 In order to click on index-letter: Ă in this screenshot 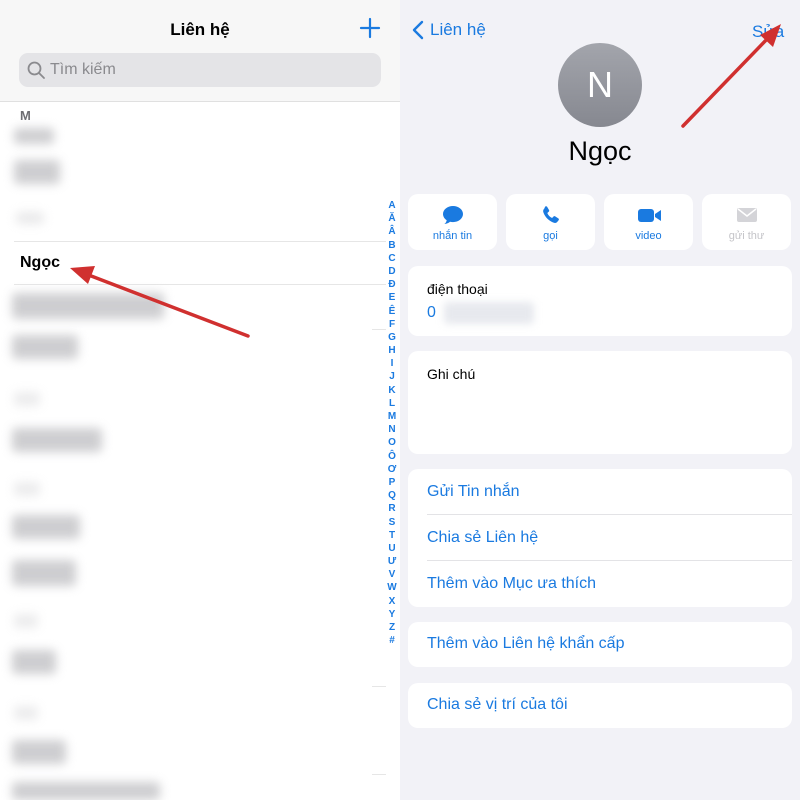, I will do `click(392, 218)`.